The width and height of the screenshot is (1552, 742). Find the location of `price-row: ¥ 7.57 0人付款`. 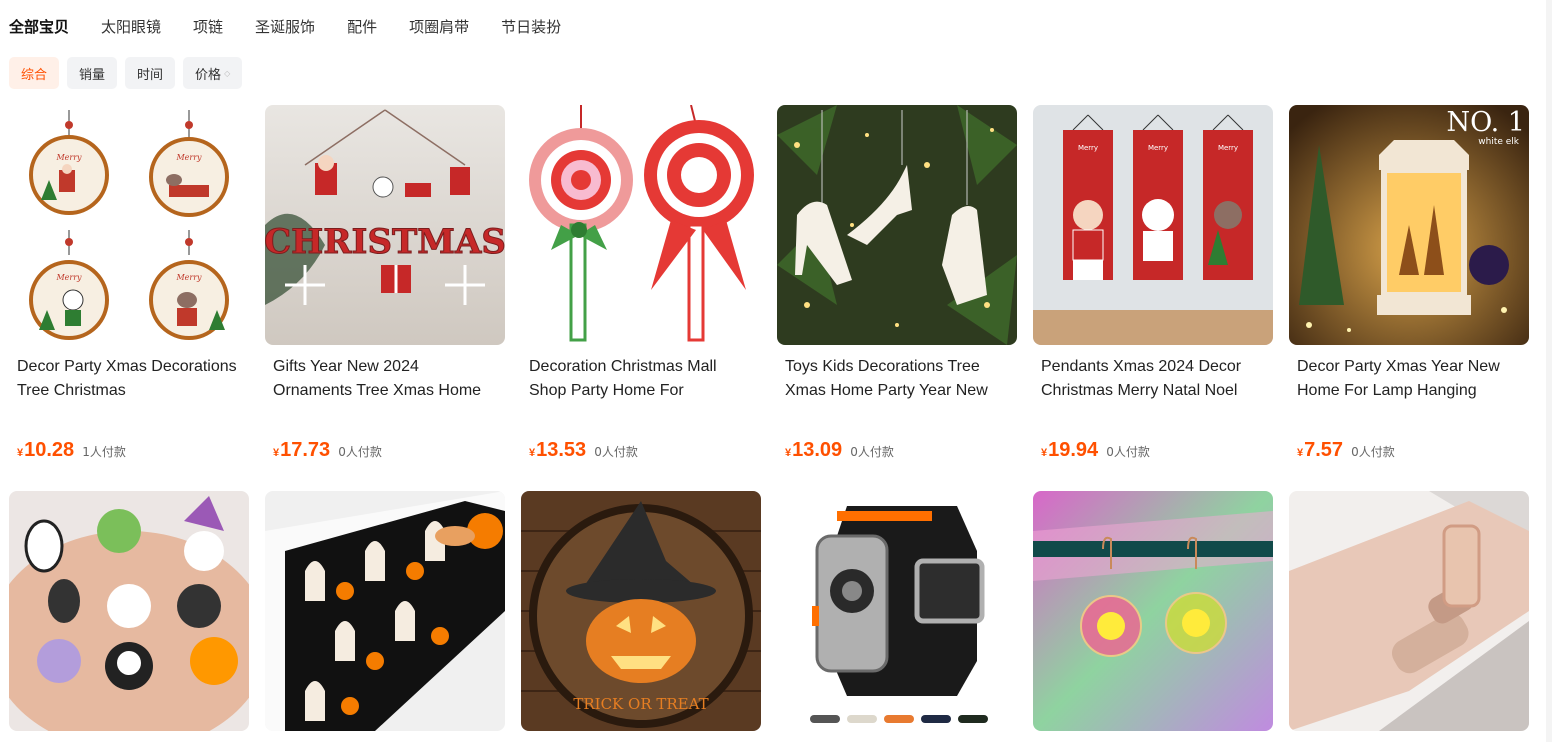

price-row: ¥ 7.57 0人付款 is located at coordinates (1413, 450).